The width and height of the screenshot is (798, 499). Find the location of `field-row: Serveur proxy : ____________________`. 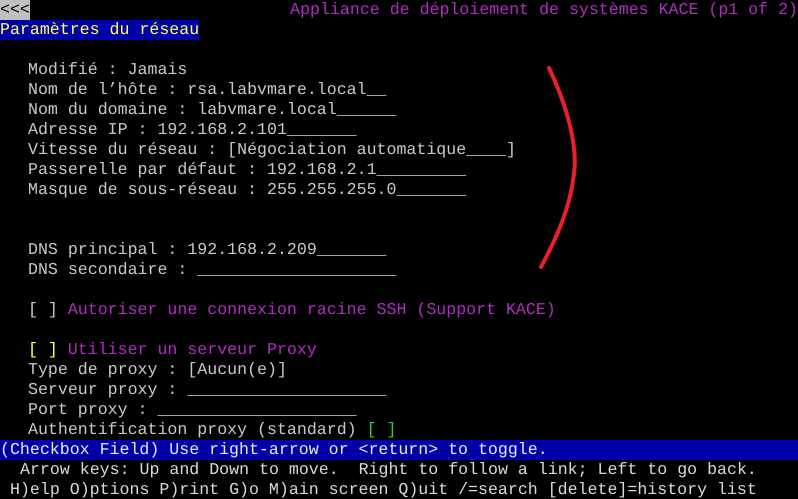

field-row: Serveur proxy : ____________________ is located at coordinates (207, 390).